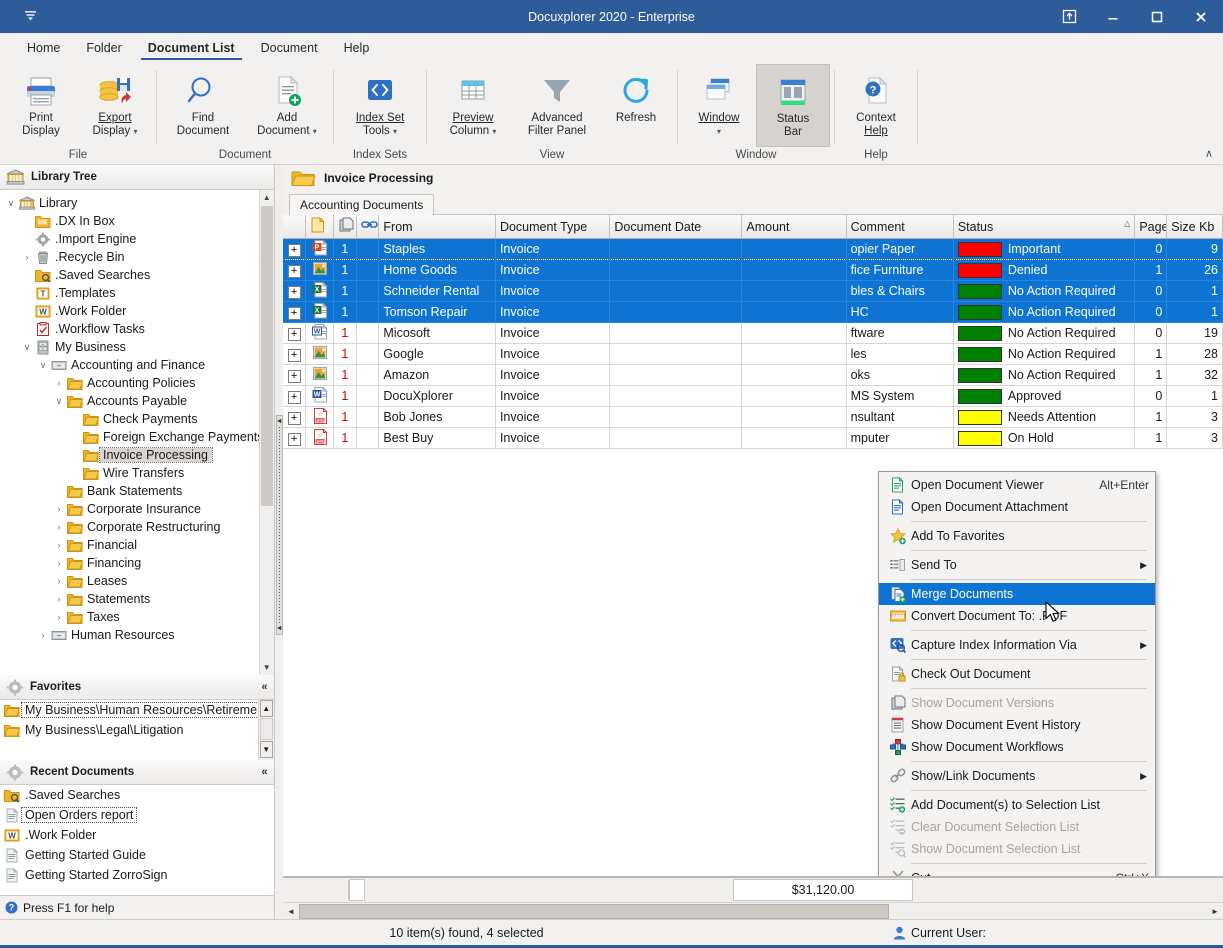  Describe the element at coordinates (203, 105) in the screenshot. I see `find-document-button: Find Document` at that location.